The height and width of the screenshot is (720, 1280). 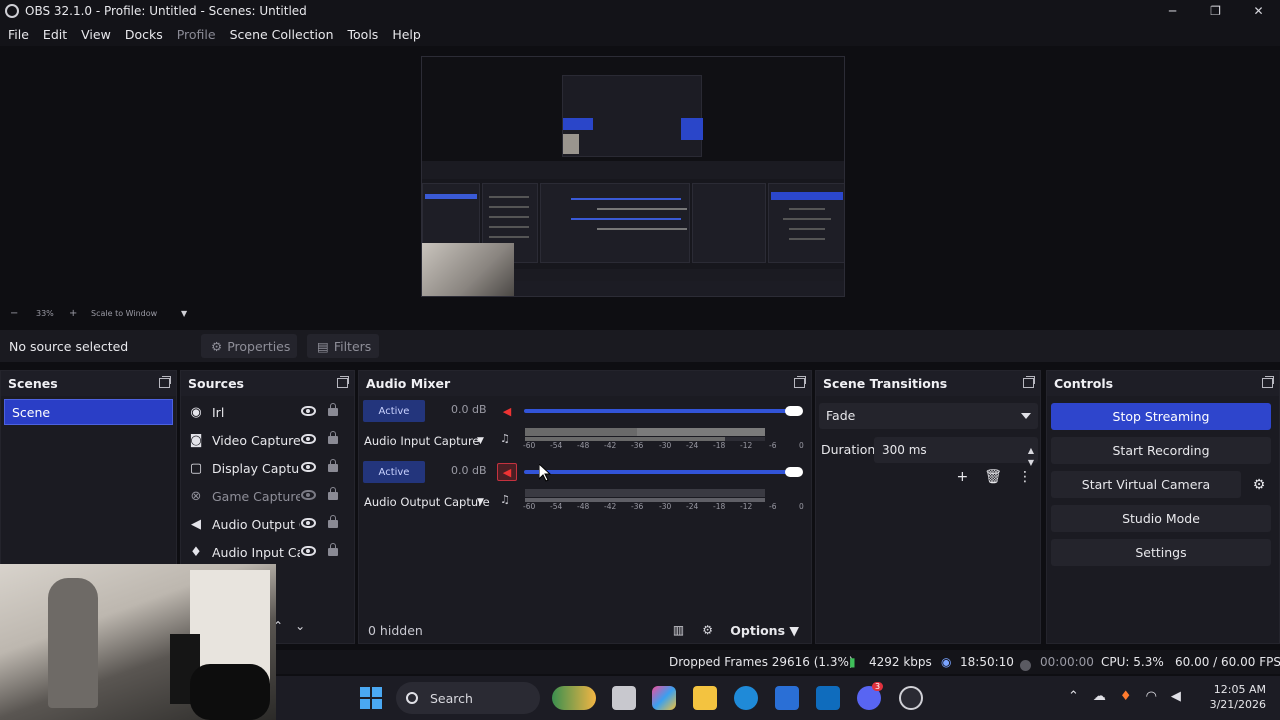 I want to click on scale-tick: -6, so click(x=773, y=506).